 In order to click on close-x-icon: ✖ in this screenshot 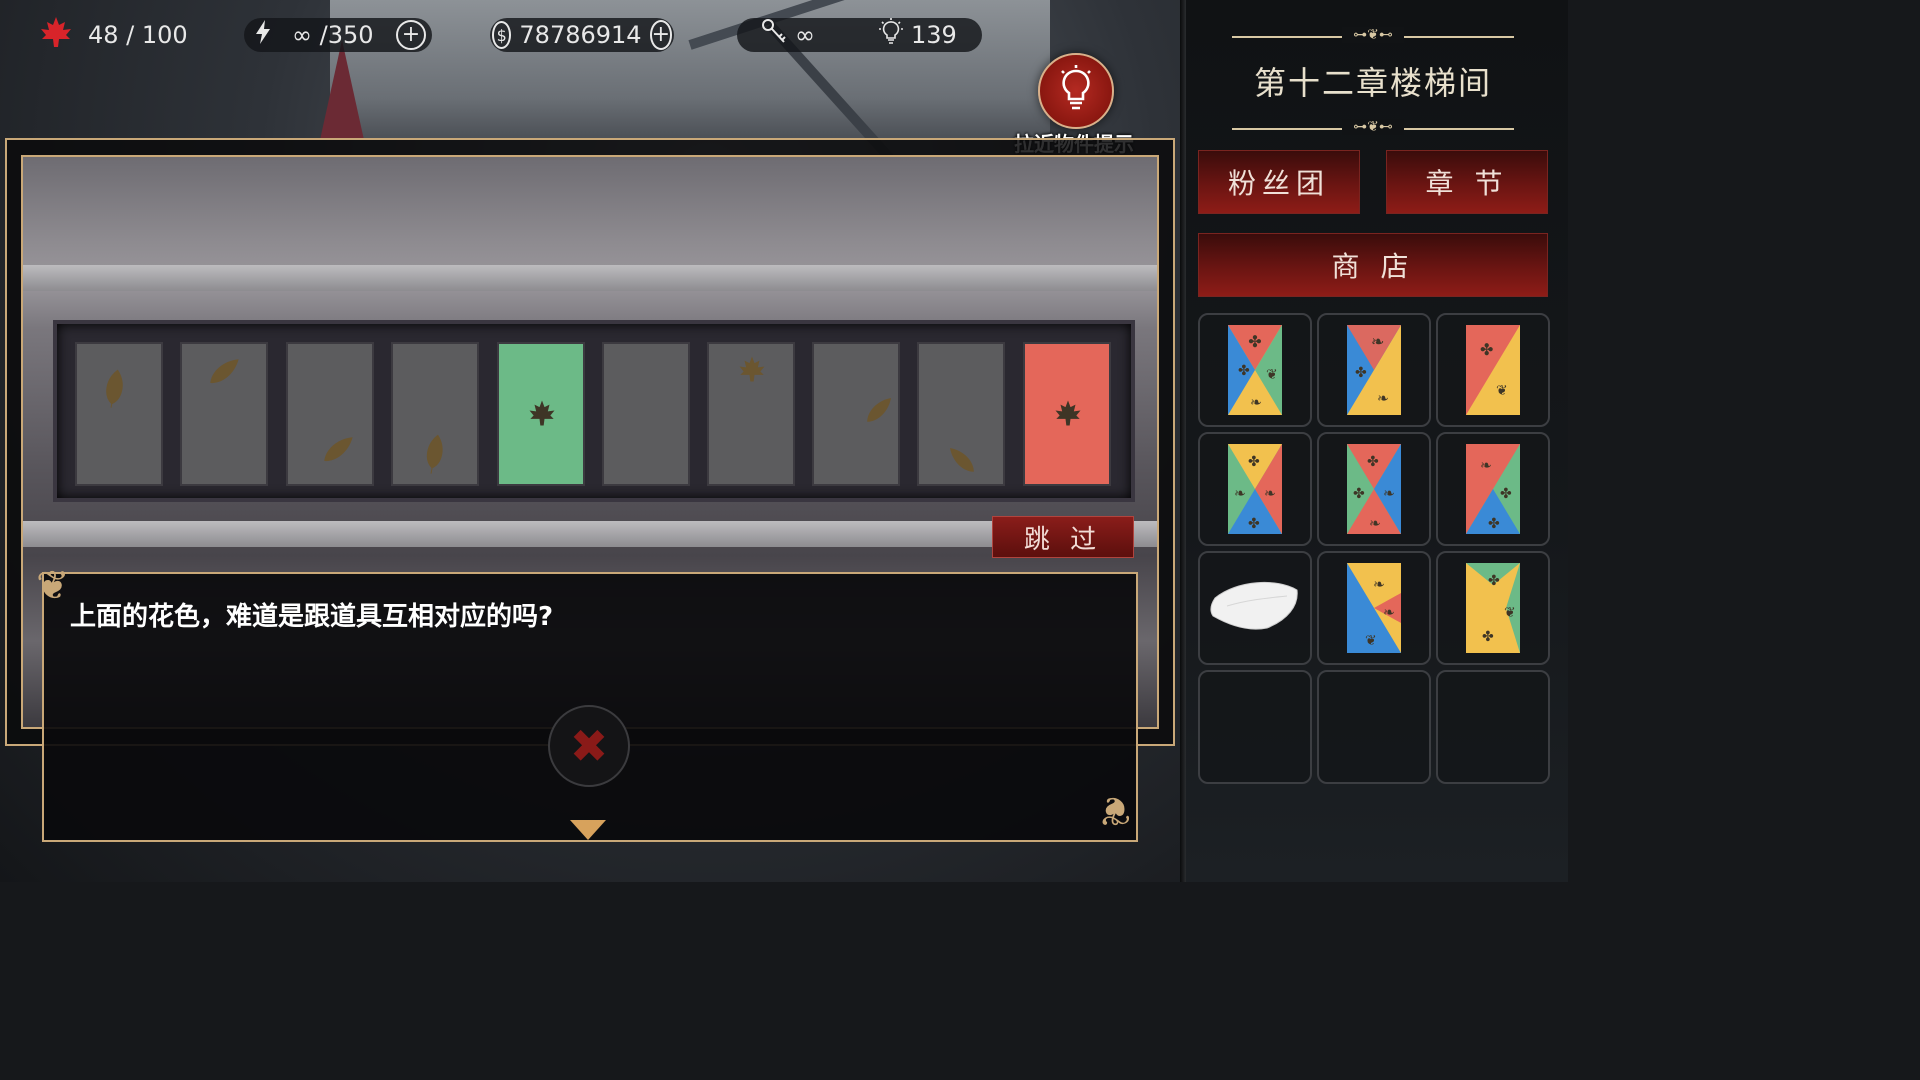, I will do `click(589, 746)`.